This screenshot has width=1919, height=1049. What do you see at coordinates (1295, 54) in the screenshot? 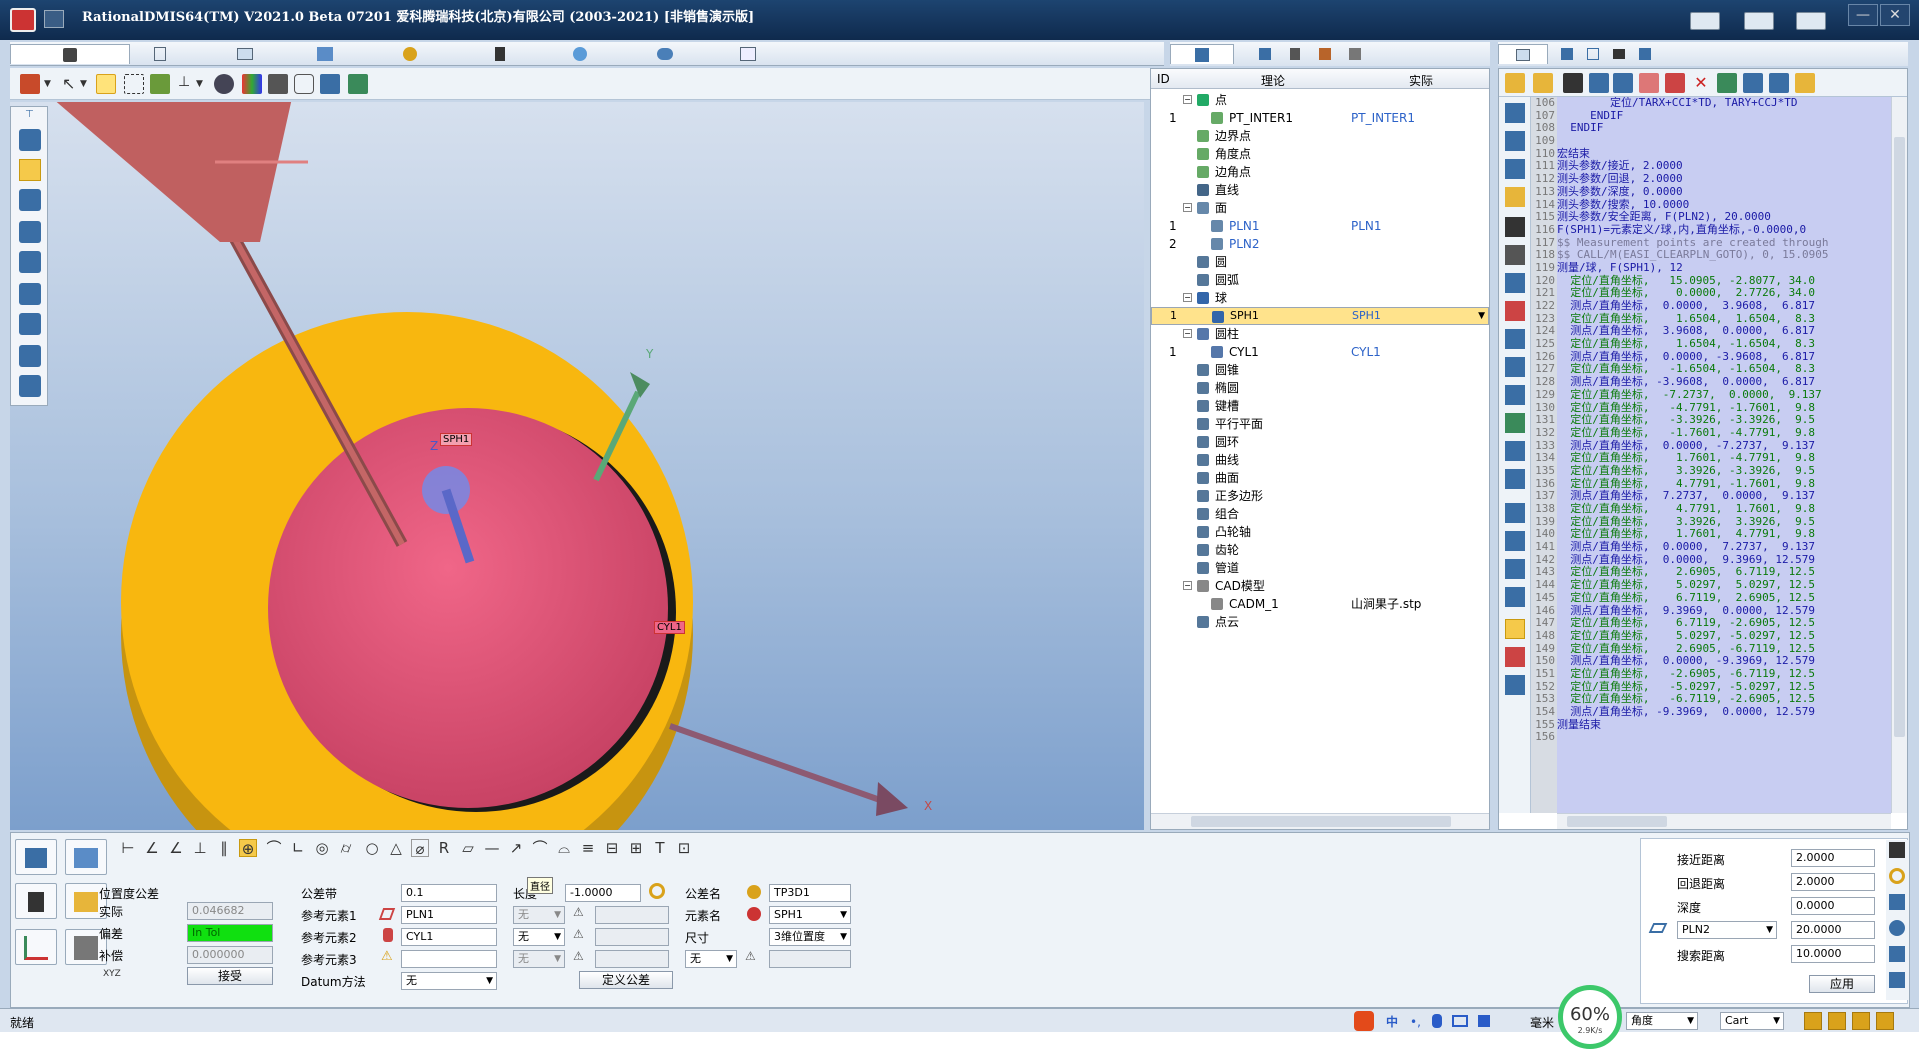
I see `tab-filter` at bounding box center [1295, 54].